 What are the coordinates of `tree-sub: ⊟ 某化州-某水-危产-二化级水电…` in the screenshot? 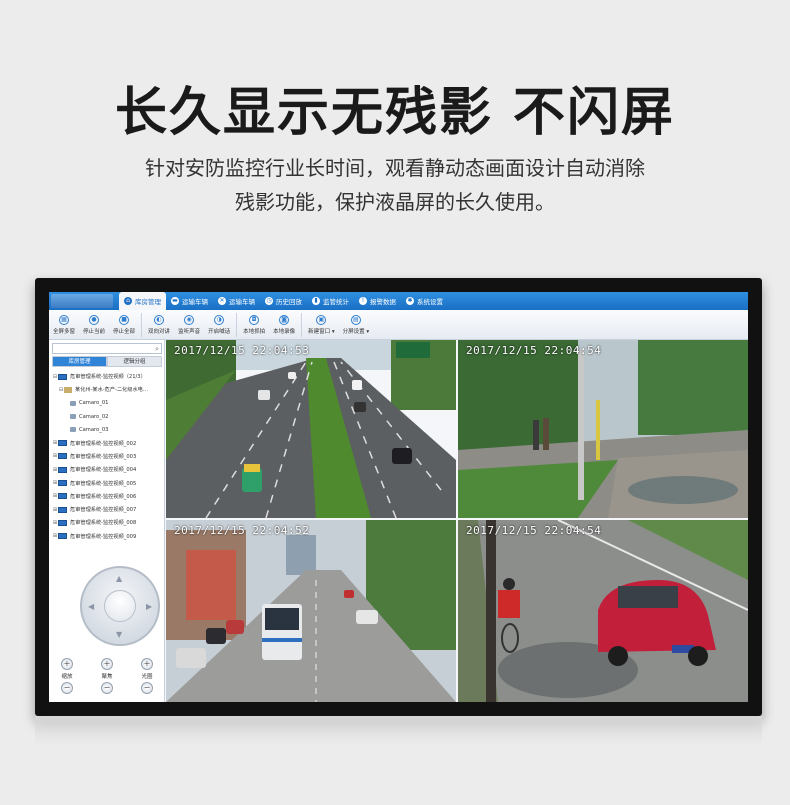 It's located at (108, 389).